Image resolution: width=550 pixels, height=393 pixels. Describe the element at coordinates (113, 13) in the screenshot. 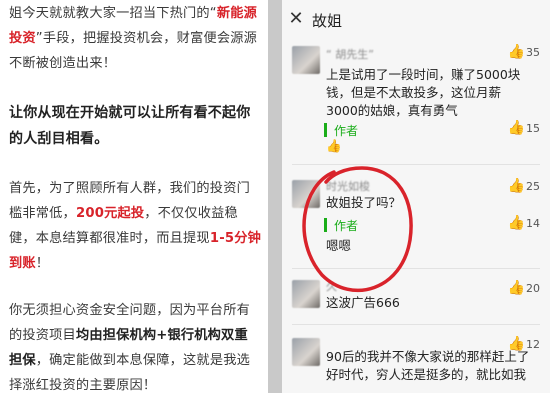

I see `text-span: 姐今天就就教大家一招当下热门的“` at that location.